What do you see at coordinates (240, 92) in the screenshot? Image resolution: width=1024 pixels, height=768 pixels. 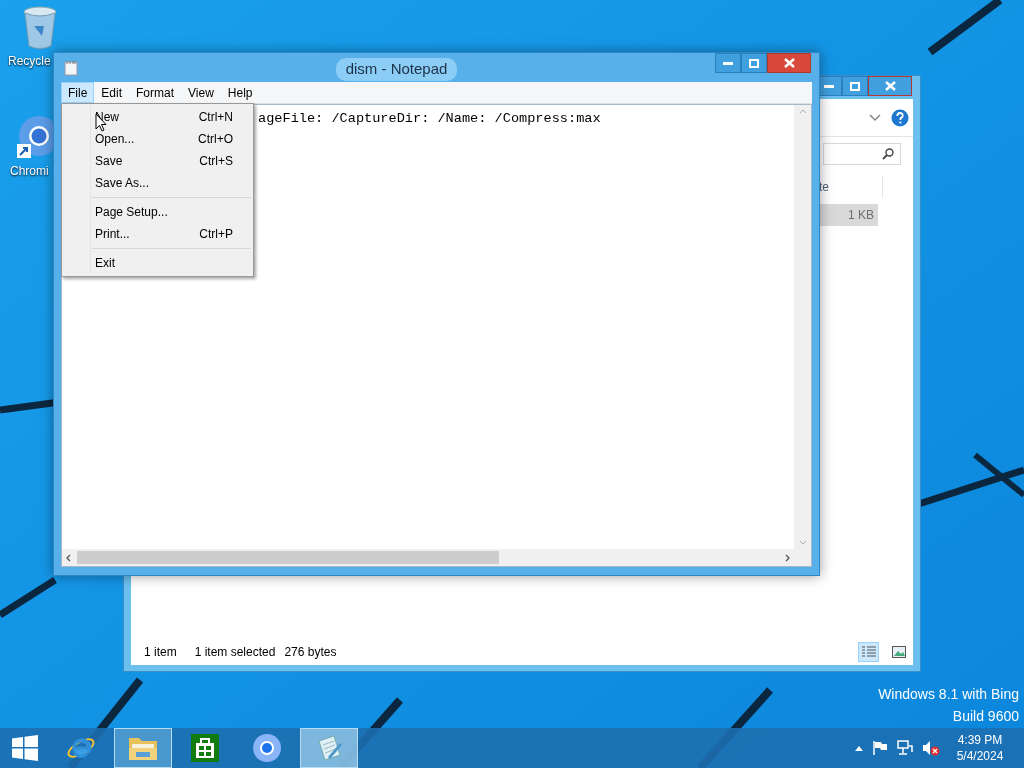 I see `menu-item: Help` at bounding box center [240, 92].